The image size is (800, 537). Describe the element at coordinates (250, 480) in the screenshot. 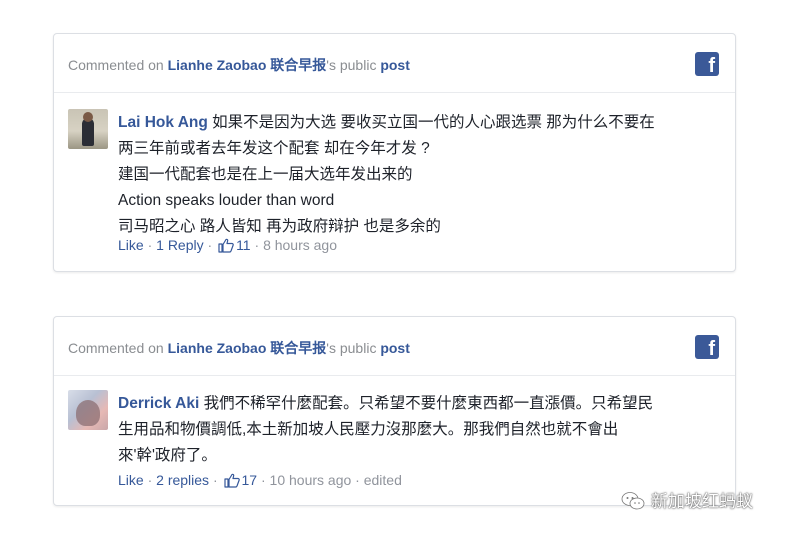

I see `likes-count: 17` at that location.